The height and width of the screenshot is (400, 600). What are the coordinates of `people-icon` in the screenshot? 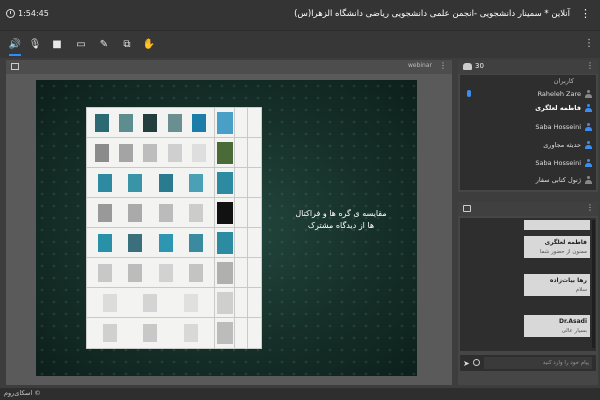 It's located at (467, 66).